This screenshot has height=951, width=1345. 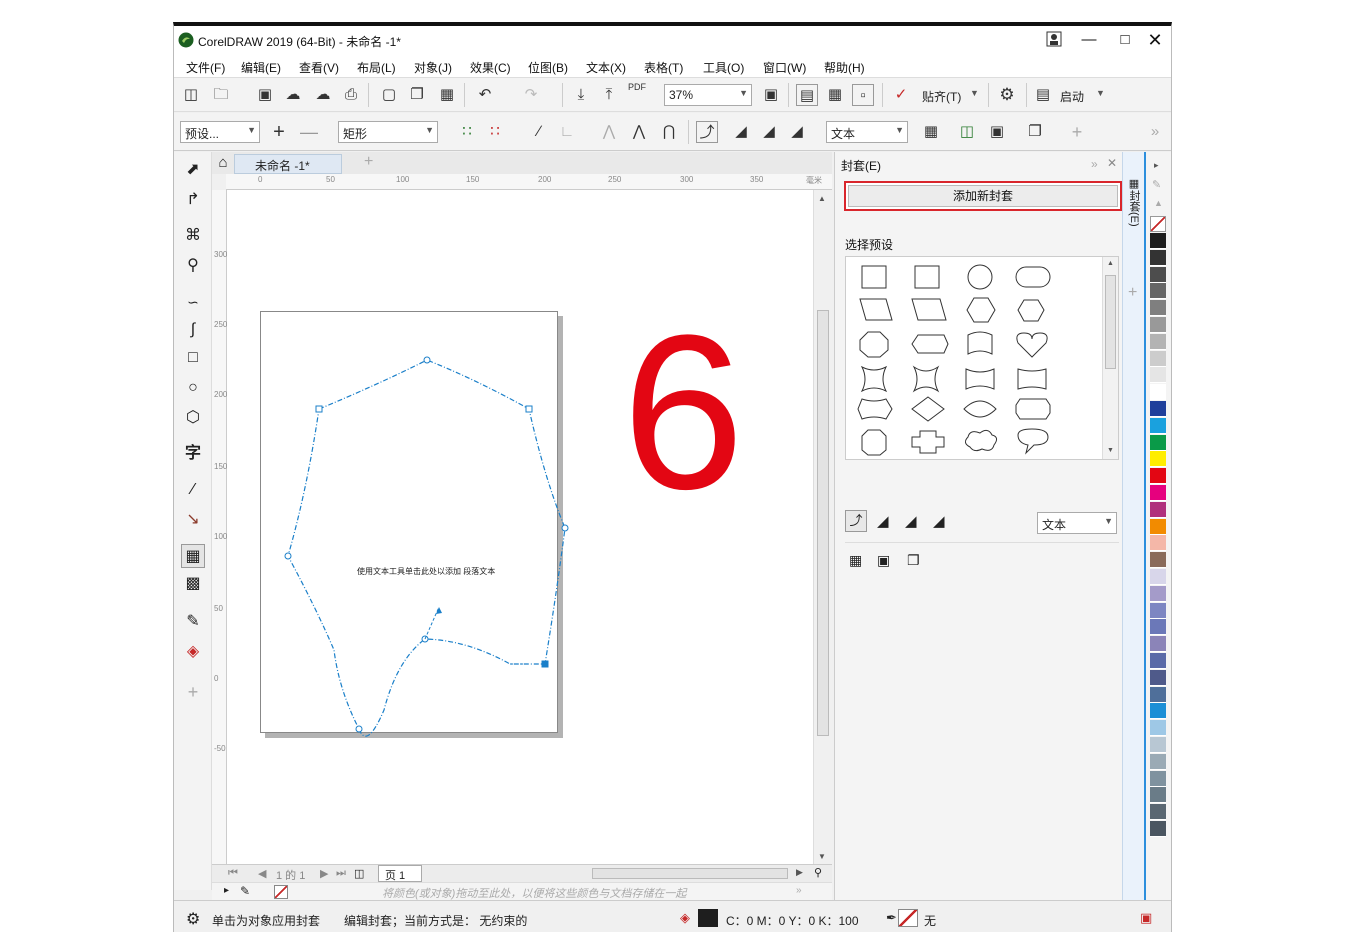 I want to click on menu-effects: 效果(C), so click(x=490, y=67).